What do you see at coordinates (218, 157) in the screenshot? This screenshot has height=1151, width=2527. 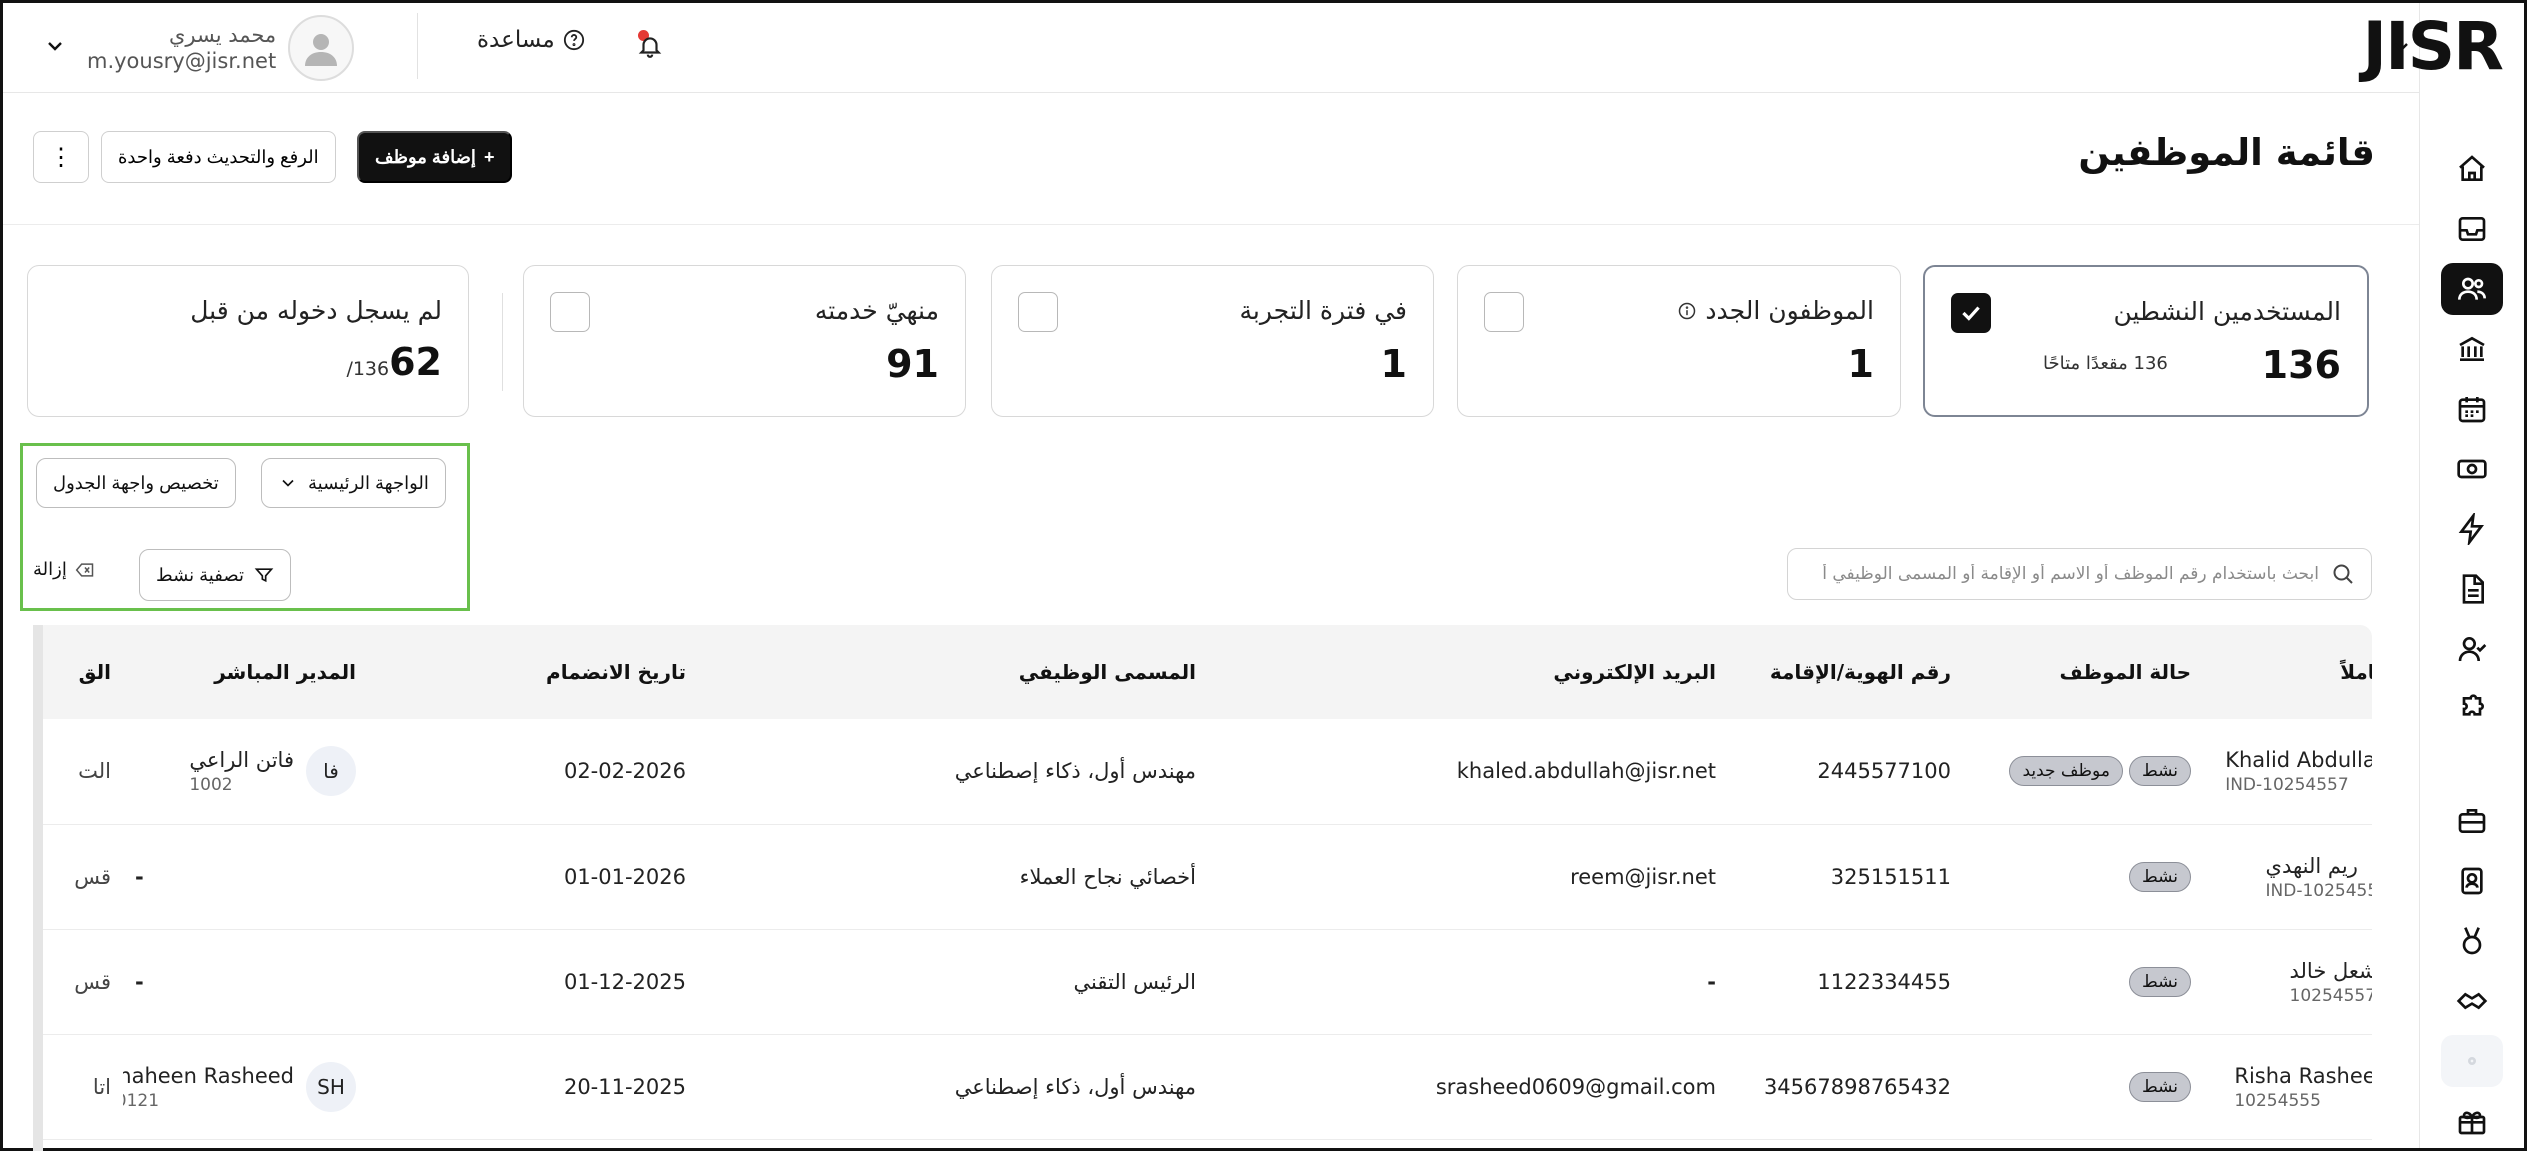 I see `bulk-upload-button: الرفع والتحديث دفعة واحدة` at bounding box center [218, 157].